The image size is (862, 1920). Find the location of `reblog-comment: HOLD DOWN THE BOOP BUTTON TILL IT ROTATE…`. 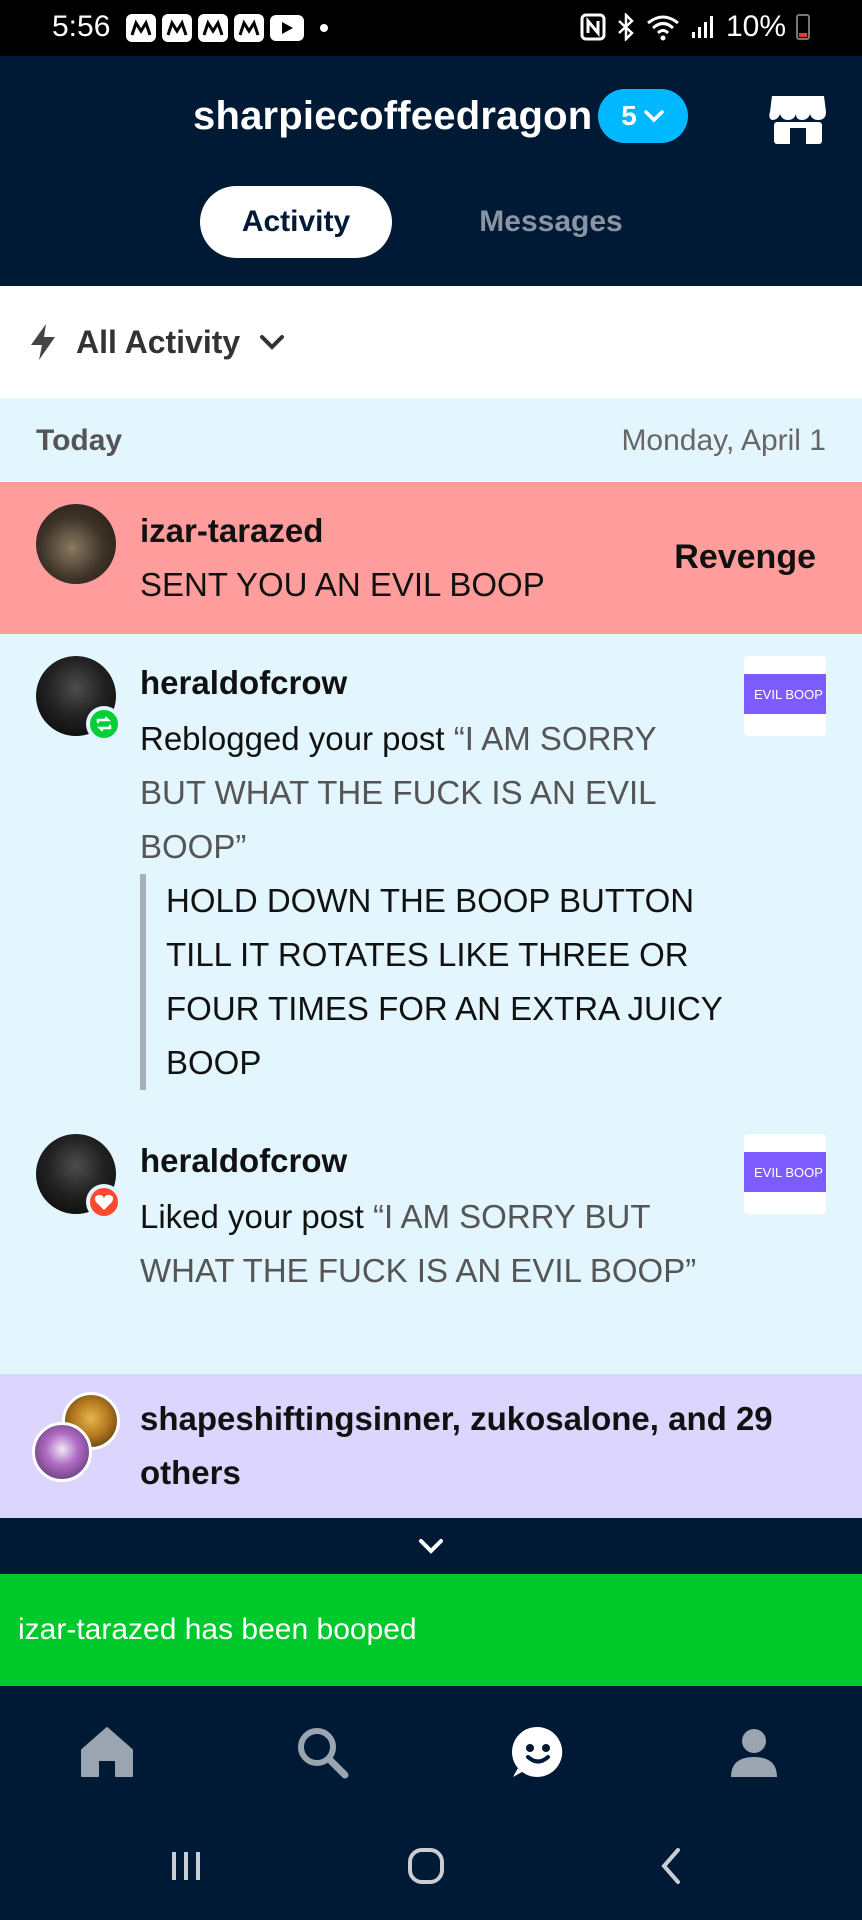

reblog-comment: HOLD DOWN THE BOOP BUTTON TILL IT ROTATE… is located at coordinates (440, 982).